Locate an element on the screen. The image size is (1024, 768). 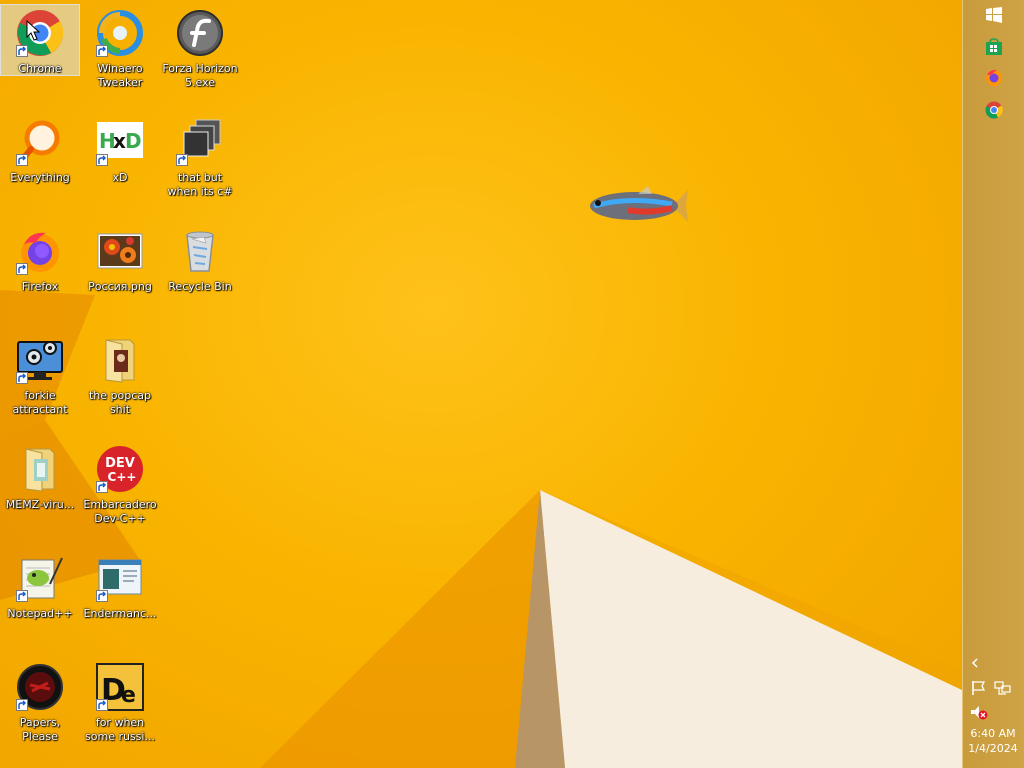
neon-tetra-fish-image is located at coordinates (640, 206).